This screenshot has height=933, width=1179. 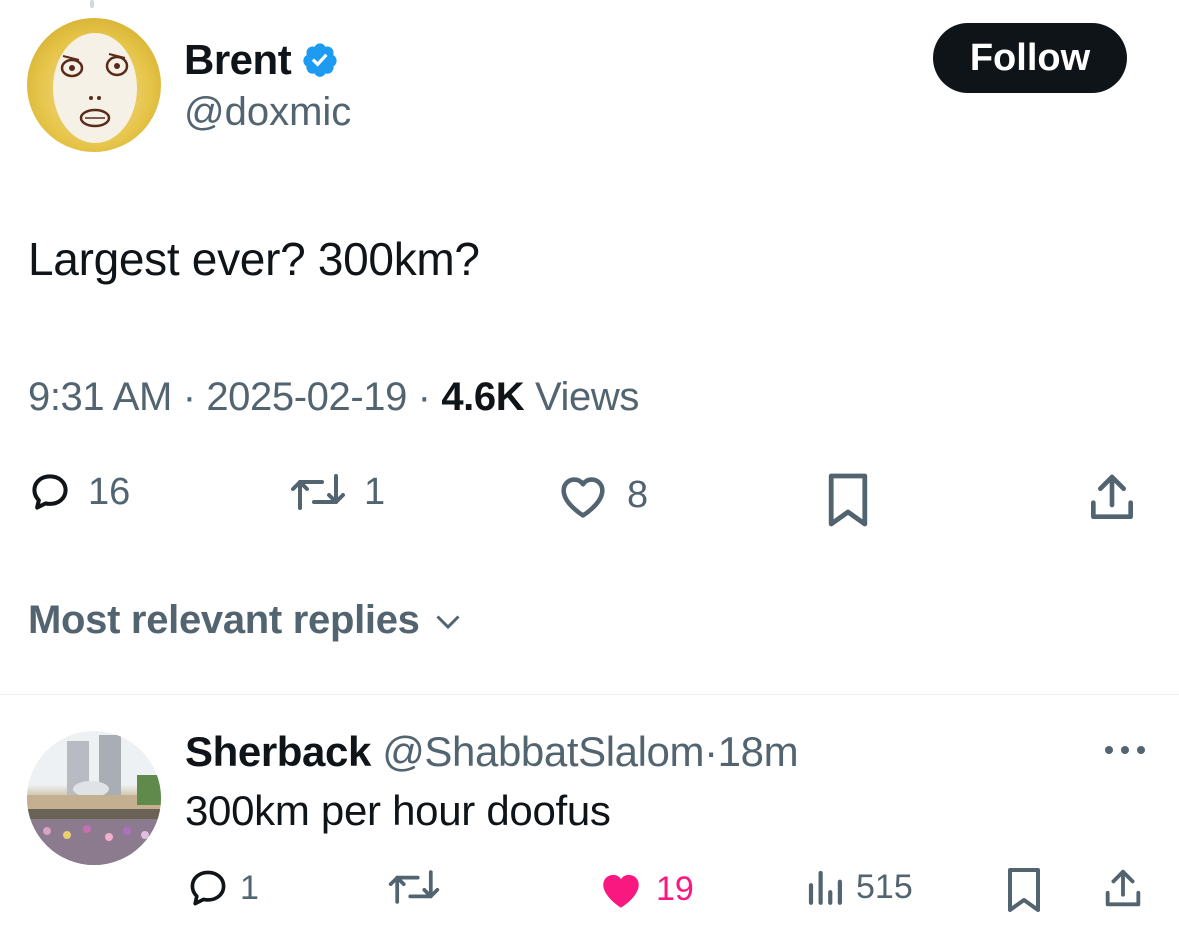 I want to click on author-name-row: Brent, so click(x=261, y=60).